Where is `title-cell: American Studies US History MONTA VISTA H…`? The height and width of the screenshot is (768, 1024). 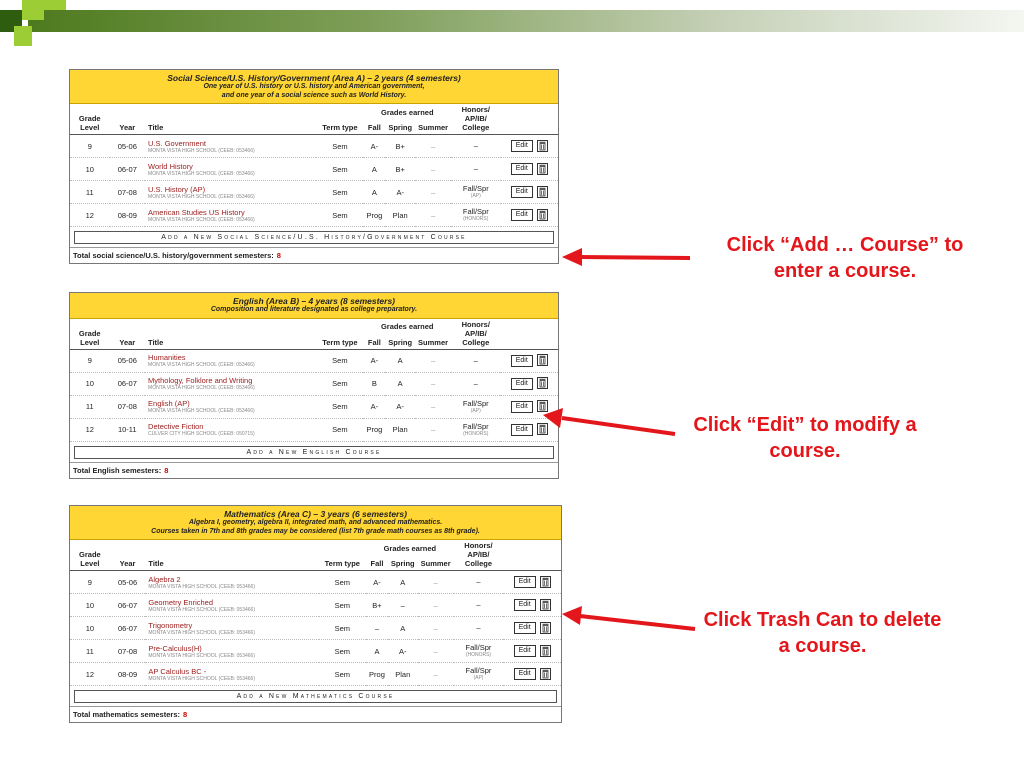 title-cell: American Studies US History MONTA VISTA H… is located at coordinates (231, 215).